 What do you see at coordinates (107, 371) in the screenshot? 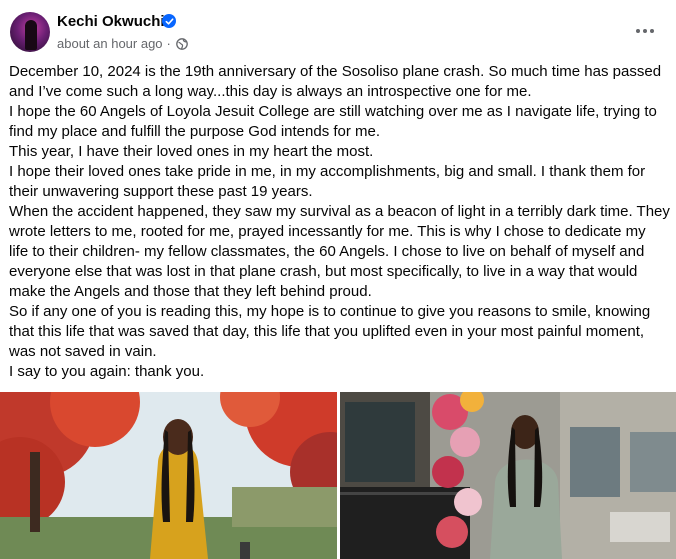
I see `post-text-line: I say to you again: thank you.` at bounding box center [107, 371].